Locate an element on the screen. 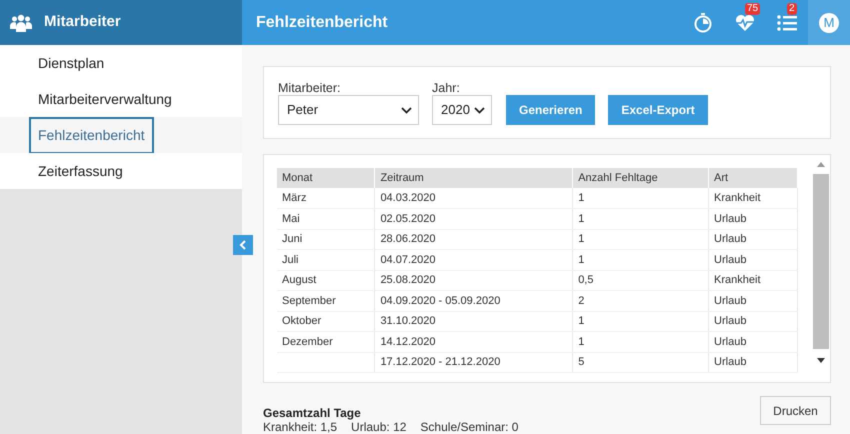  stopwatch-icon is located at coordinates (703, 22).